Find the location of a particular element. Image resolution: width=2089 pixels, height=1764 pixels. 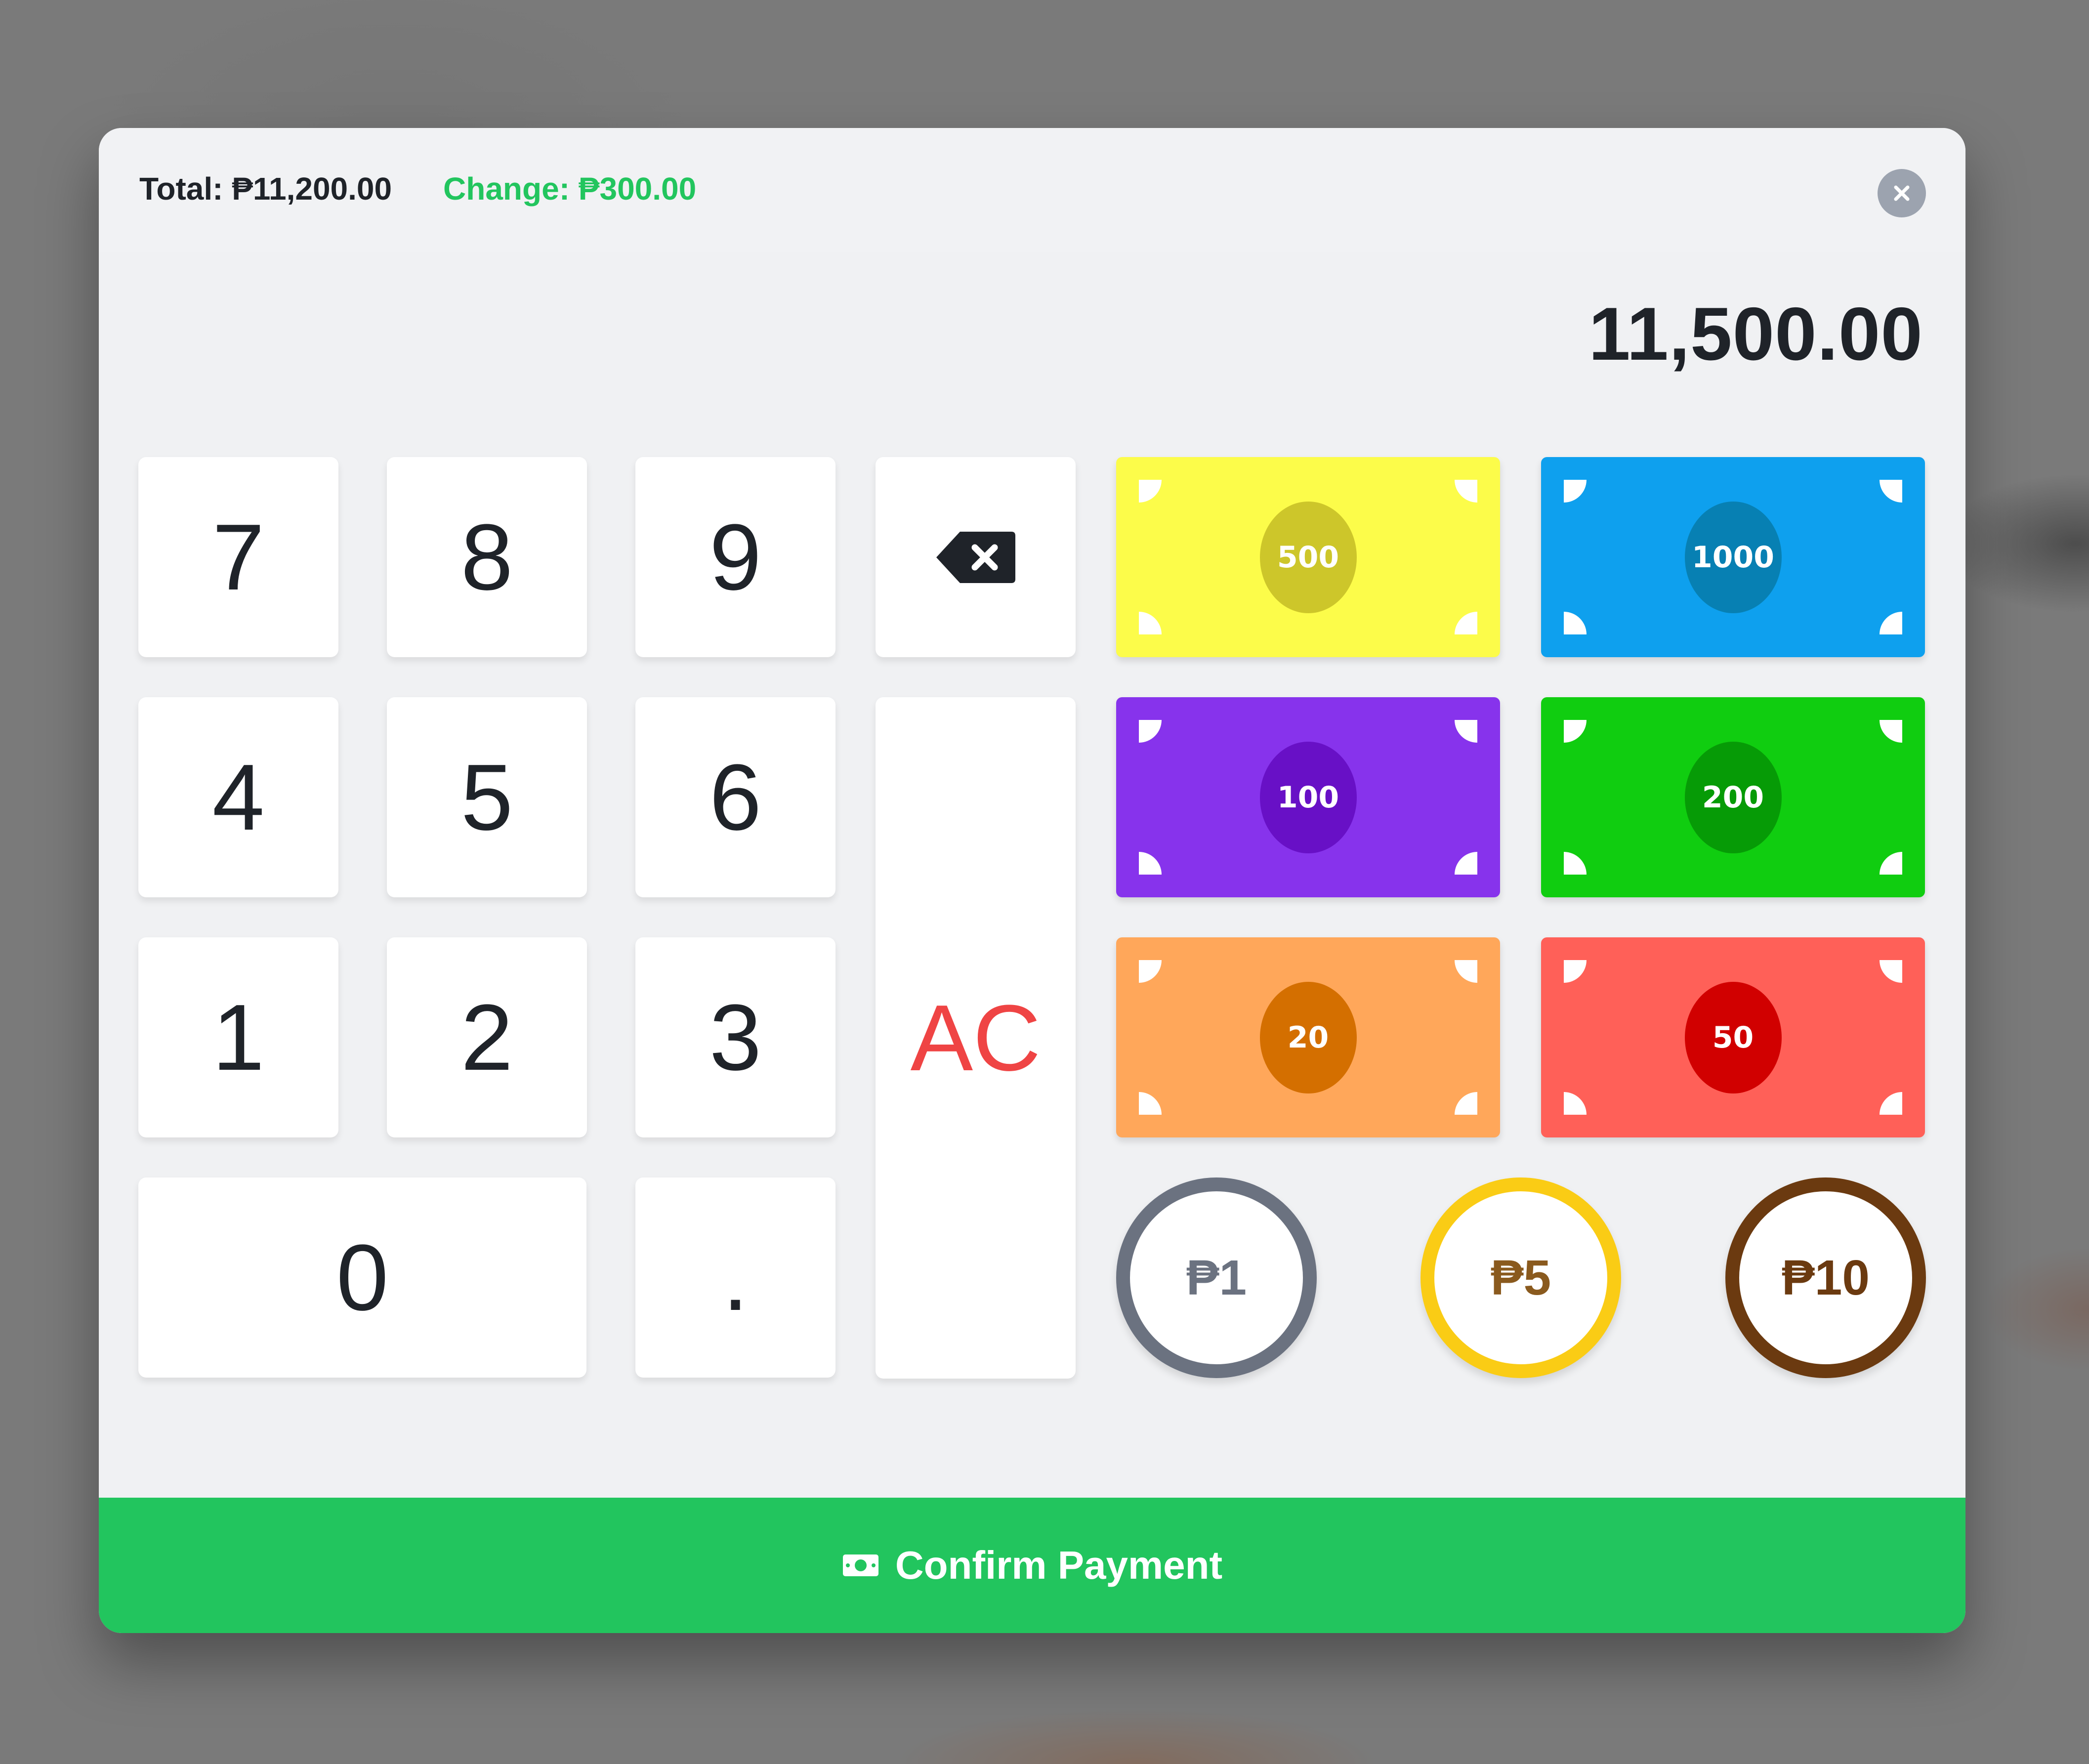

amount-display: 11,500.00 is located at coordinates (1755, 334).